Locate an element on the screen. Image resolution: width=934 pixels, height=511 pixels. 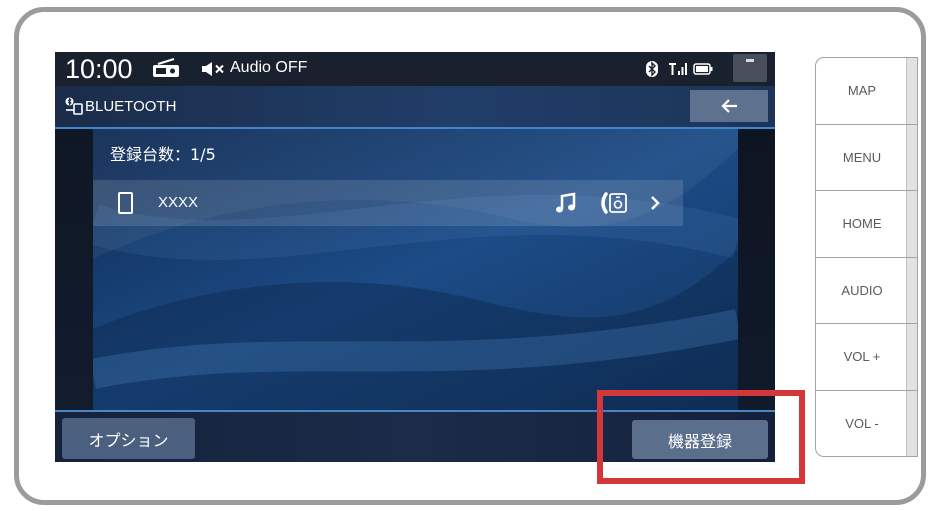
hw-button-label: AUDIO is located at coordinates (862, 290).